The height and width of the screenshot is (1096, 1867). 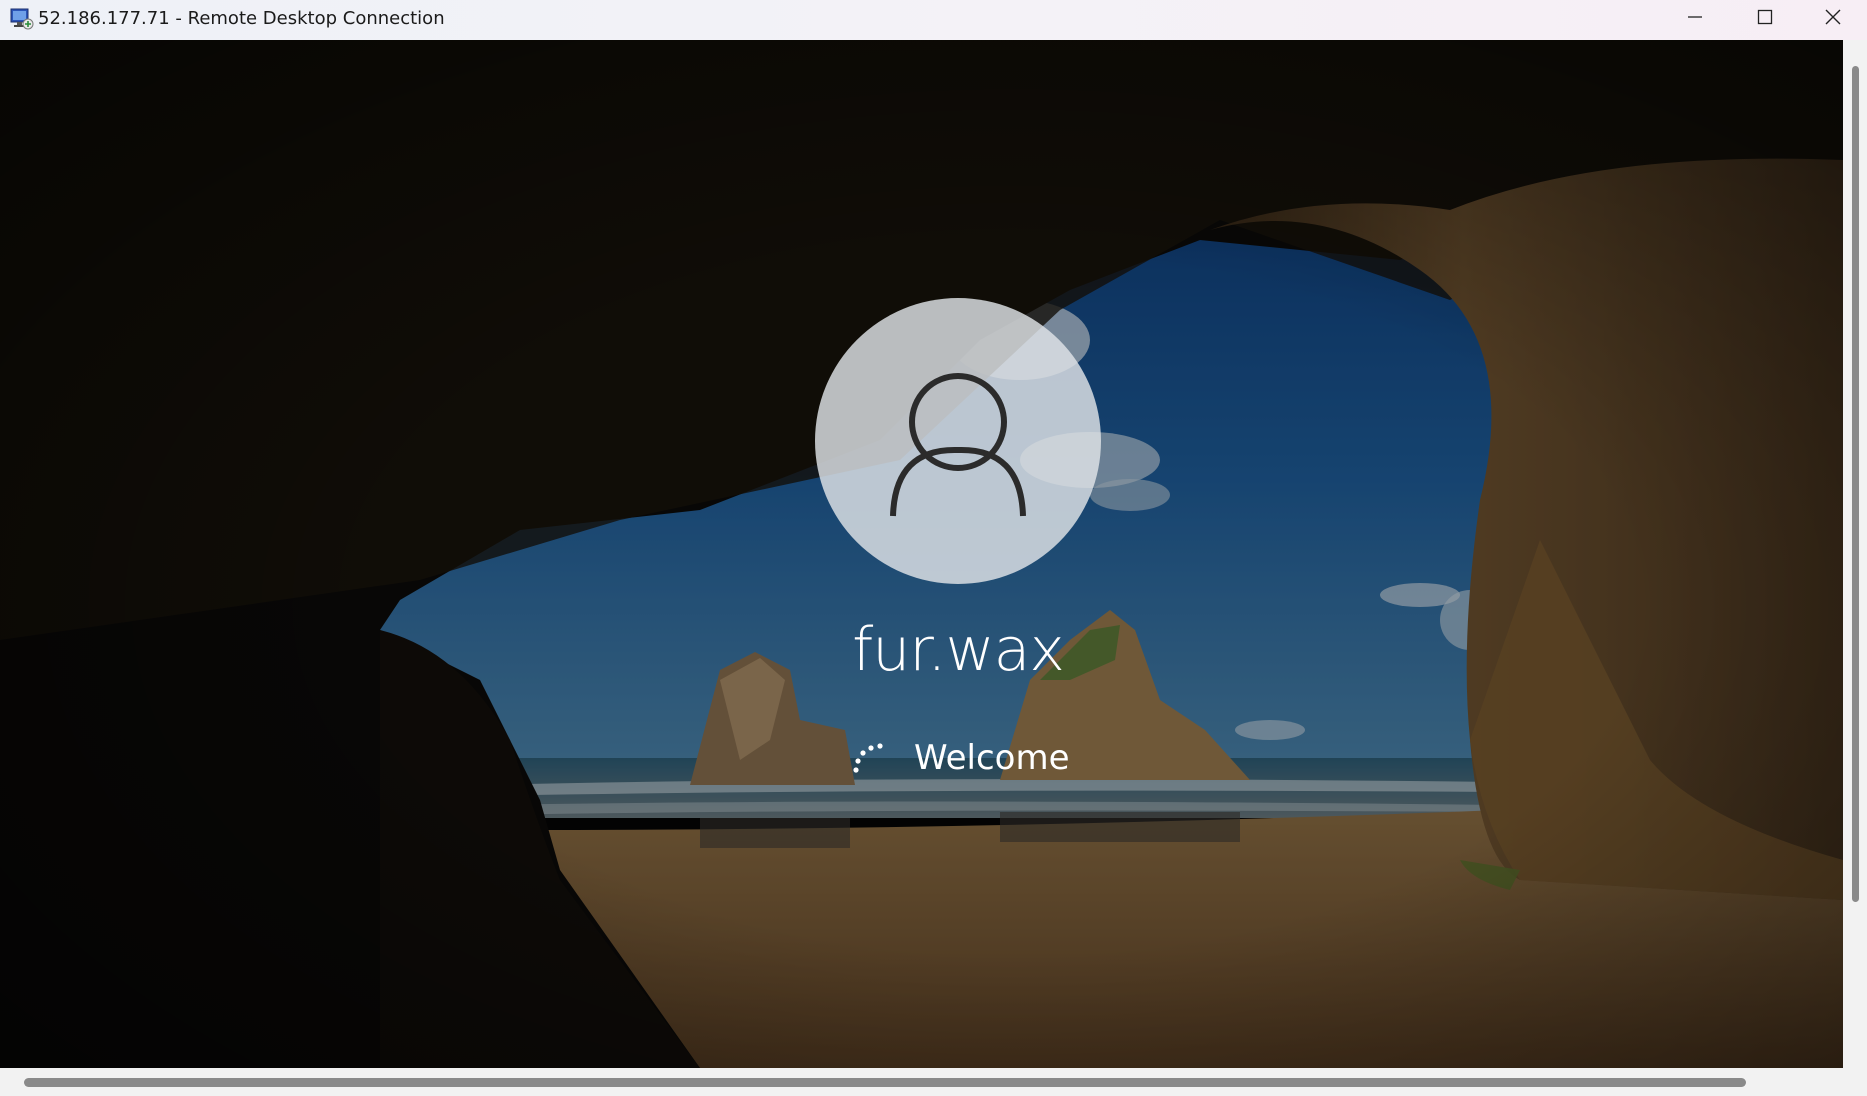 I want to click on vertical-scroll-thumb, so click(x=1855, y=484).